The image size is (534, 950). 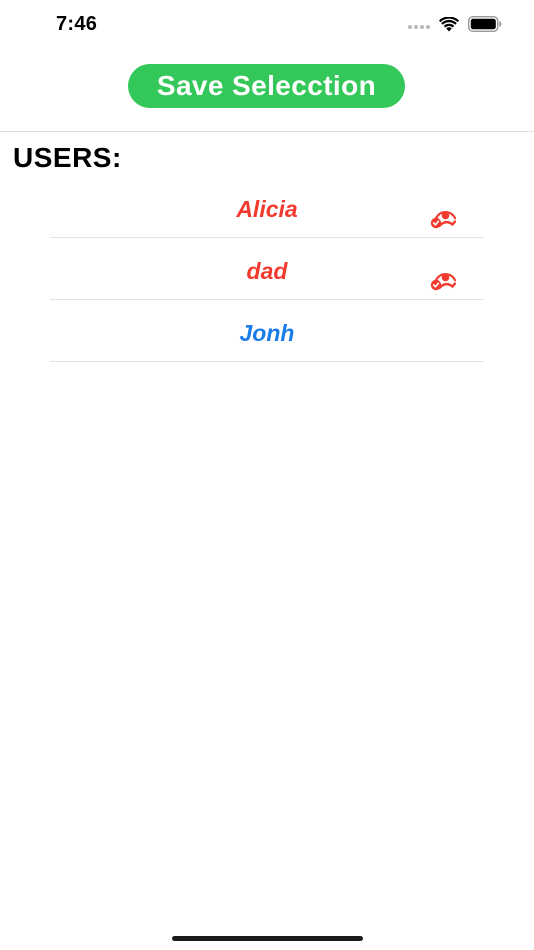 I want to click on user-name: Jonh, so click(x=267, y=333).